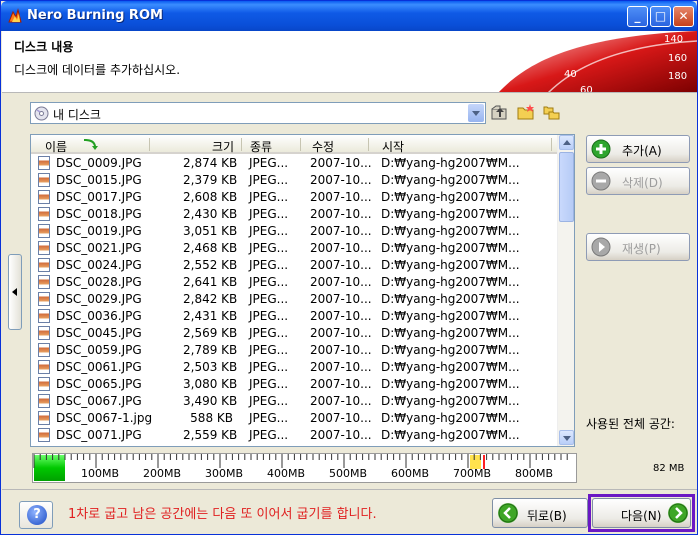  I want to click on file-size: 3,051 KB, so click(210, 231).